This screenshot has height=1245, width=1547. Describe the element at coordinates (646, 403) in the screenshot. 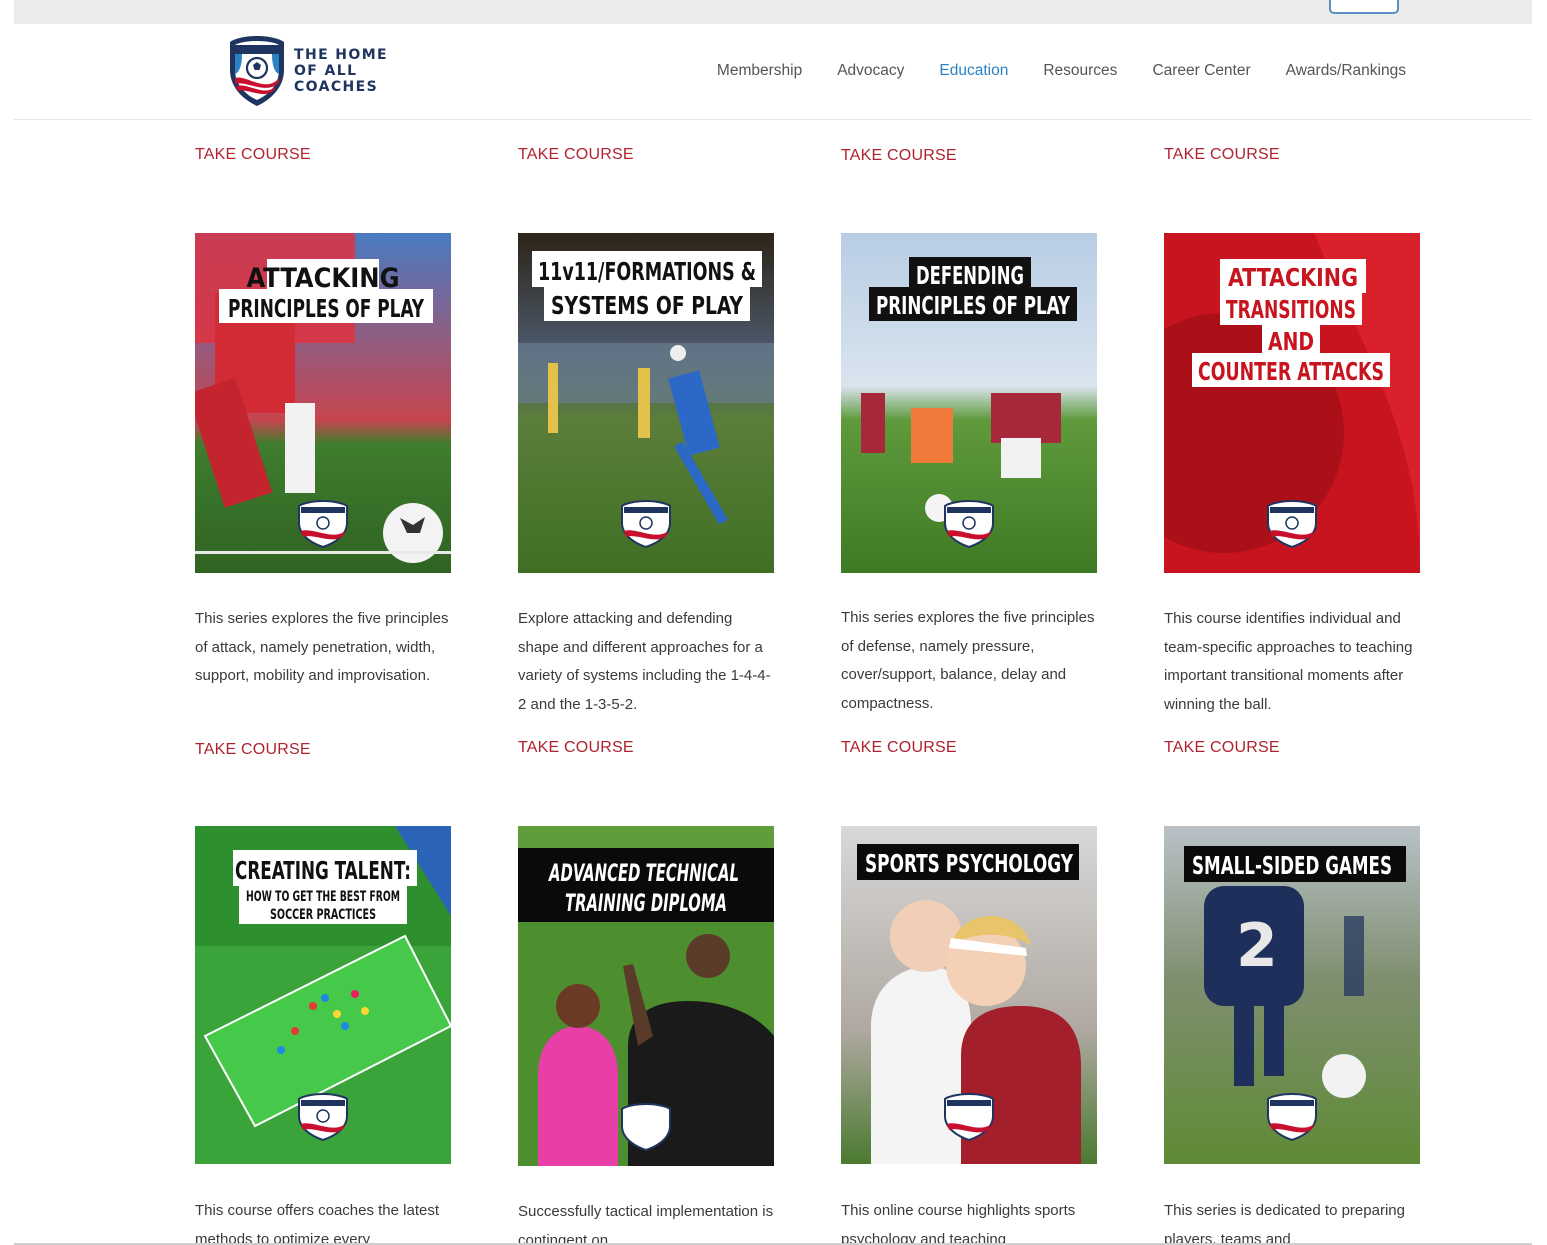

I see `course-card-image: 11v11/FORMATIONS & SYSTEMS OF PLAY` at that location.